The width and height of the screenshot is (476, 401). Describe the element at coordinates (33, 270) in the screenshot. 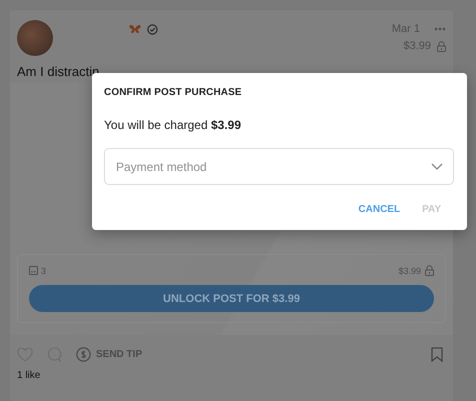

I see `image-icon` at that location.